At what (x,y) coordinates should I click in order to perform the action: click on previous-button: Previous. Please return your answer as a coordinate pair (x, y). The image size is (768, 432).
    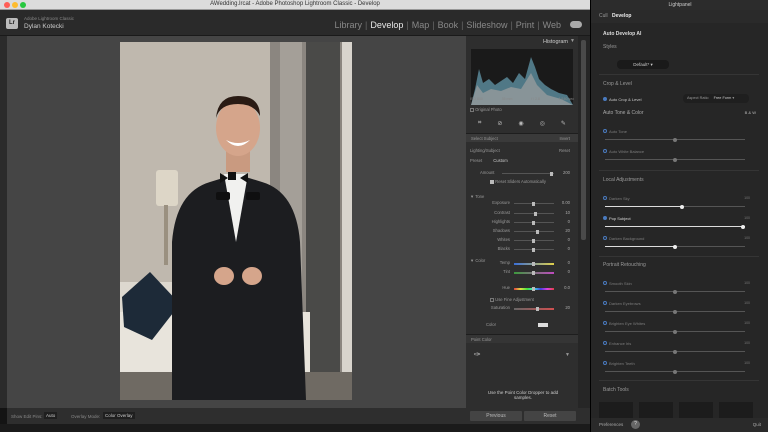
    Looking at the image, I should click on (496, 416).